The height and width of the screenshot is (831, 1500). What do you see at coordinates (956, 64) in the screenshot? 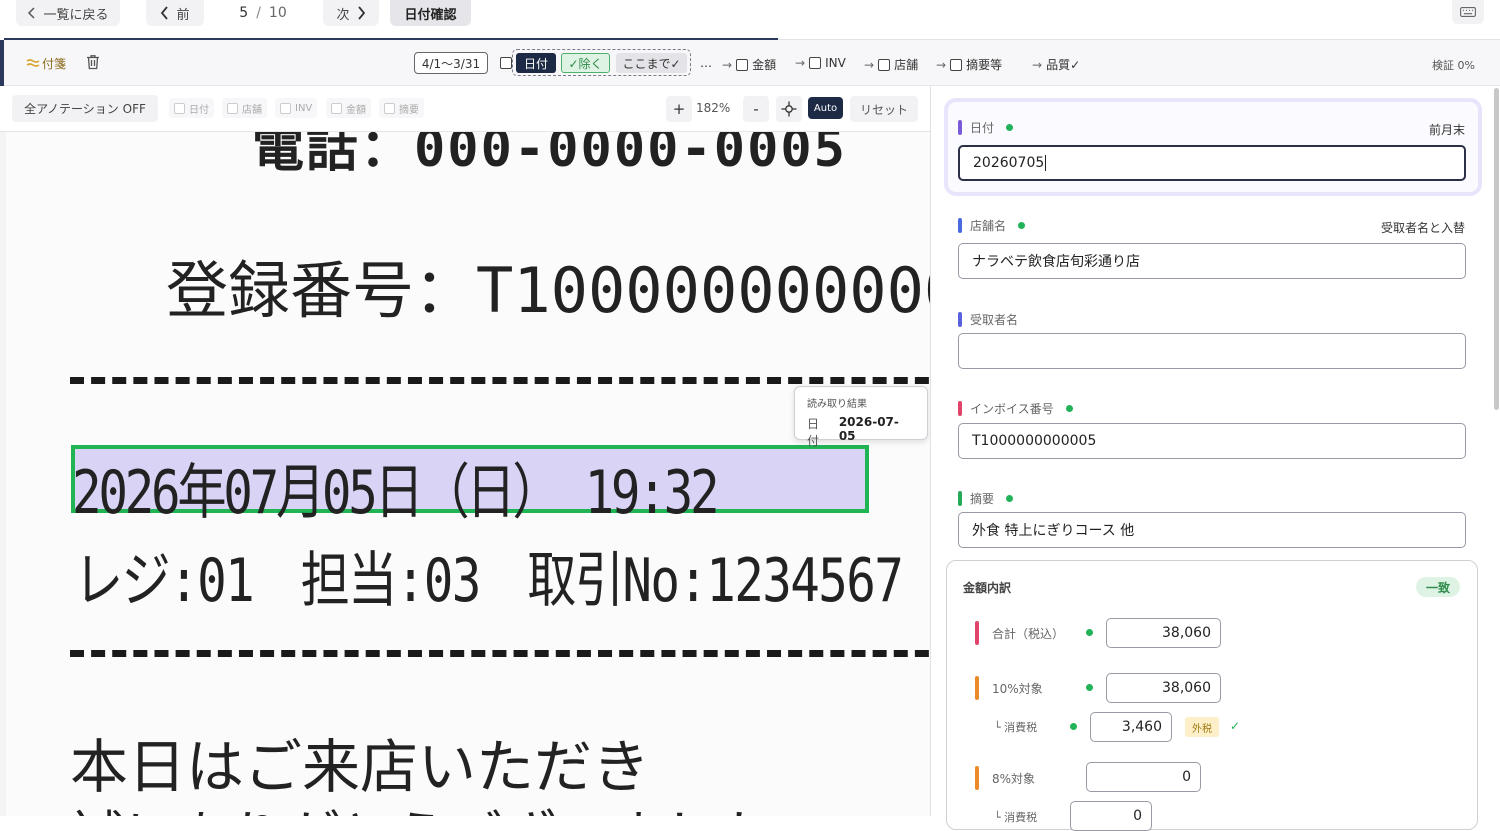
I see `summary-checkbox` at bounding box center [956, 64].